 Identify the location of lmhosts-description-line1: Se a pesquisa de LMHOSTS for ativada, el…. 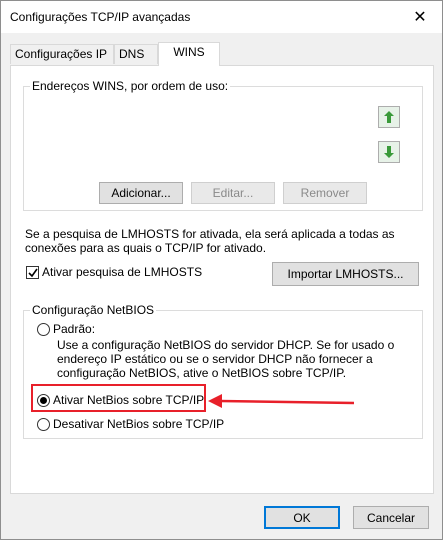
(210, 234).